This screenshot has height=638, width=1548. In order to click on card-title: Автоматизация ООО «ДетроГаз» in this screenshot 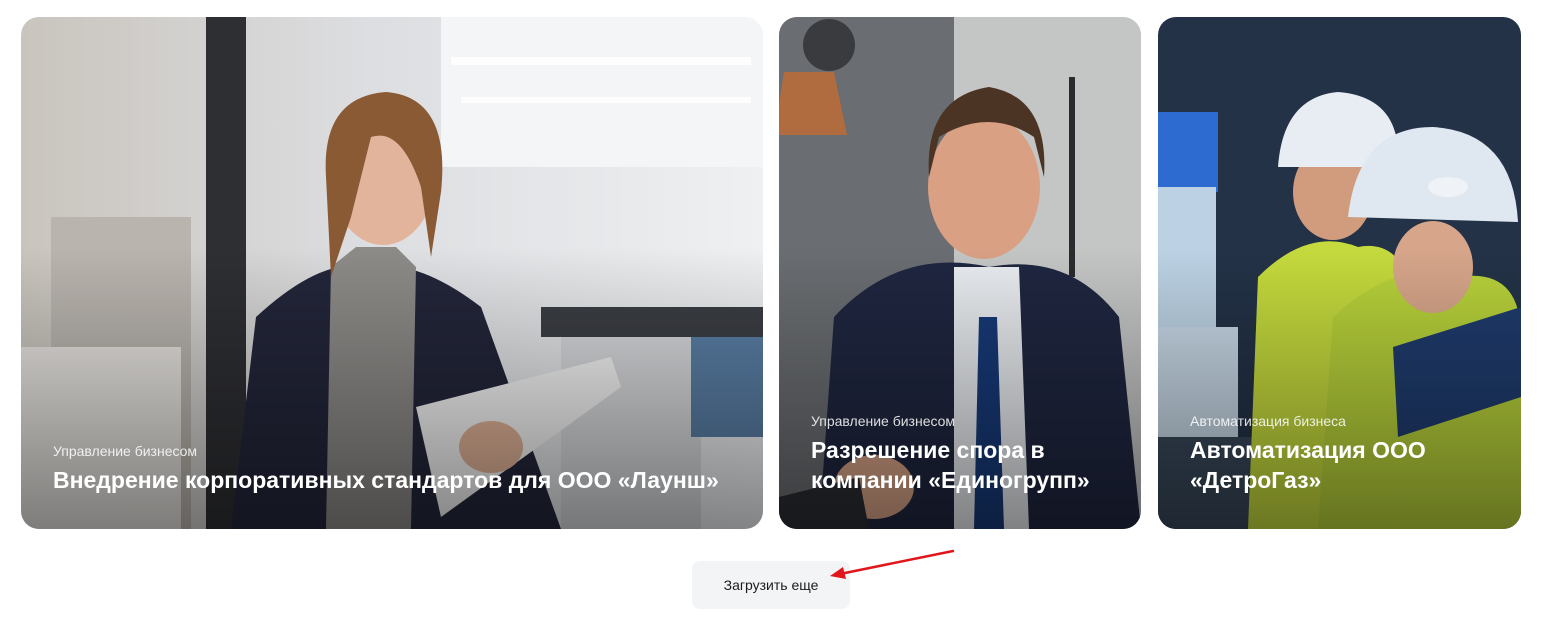, I will do `click(1343, 465)`.